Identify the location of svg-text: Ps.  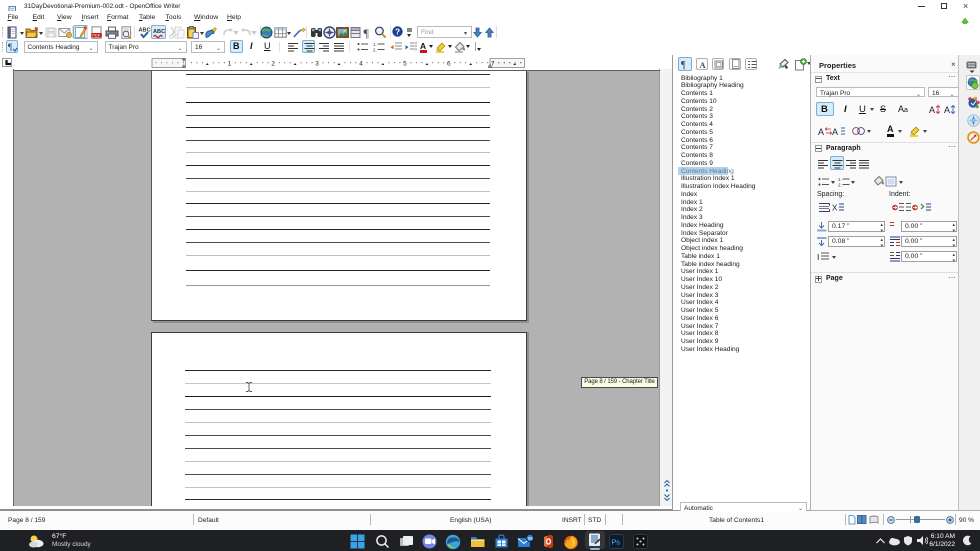
(616, 541).